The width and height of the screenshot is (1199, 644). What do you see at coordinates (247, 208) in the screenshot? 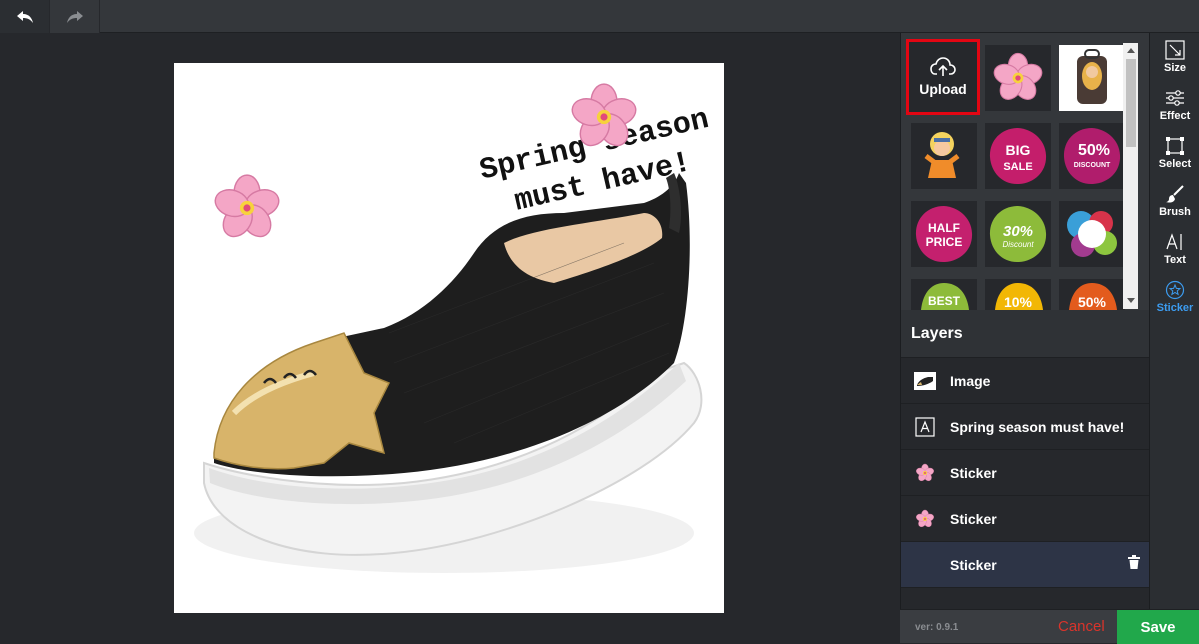
I see `sakura-sticker-left` at bounding box center [247, 208].